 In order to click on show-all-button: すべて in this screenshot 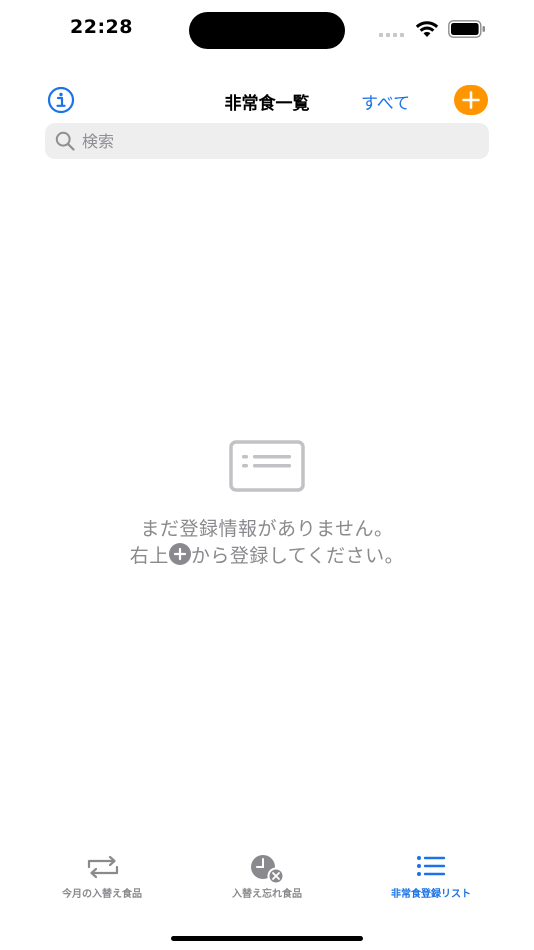, I will do `click(385, 101)`.